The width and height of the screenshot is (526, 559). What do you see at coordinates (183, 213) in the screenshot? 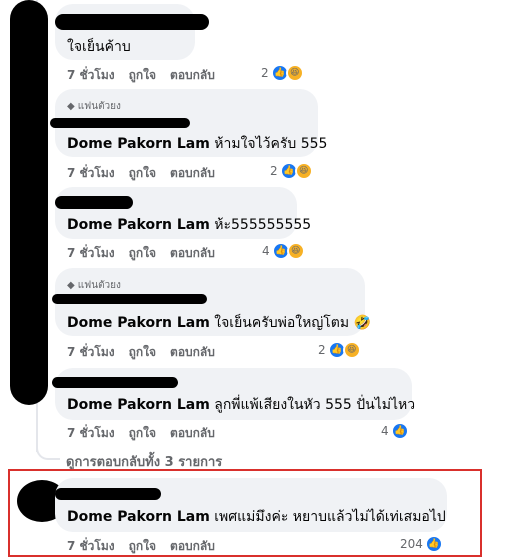
I see `comment-bubble: Dome Pakorn Lam ห้ะ555555555` at bounding box center [183, 213].